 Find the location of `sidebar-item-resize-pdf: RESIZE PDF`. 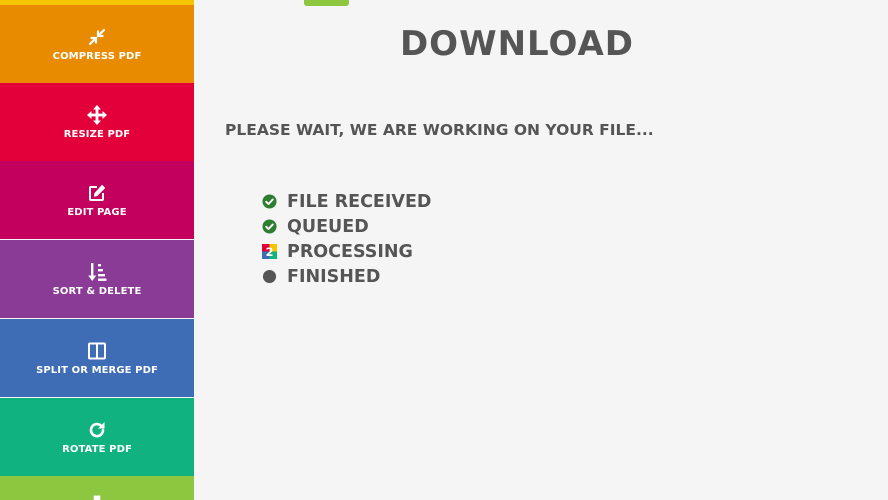

sidebar-item-resize-pdf: RESIZE PDF is located at coordinates (97, 122).